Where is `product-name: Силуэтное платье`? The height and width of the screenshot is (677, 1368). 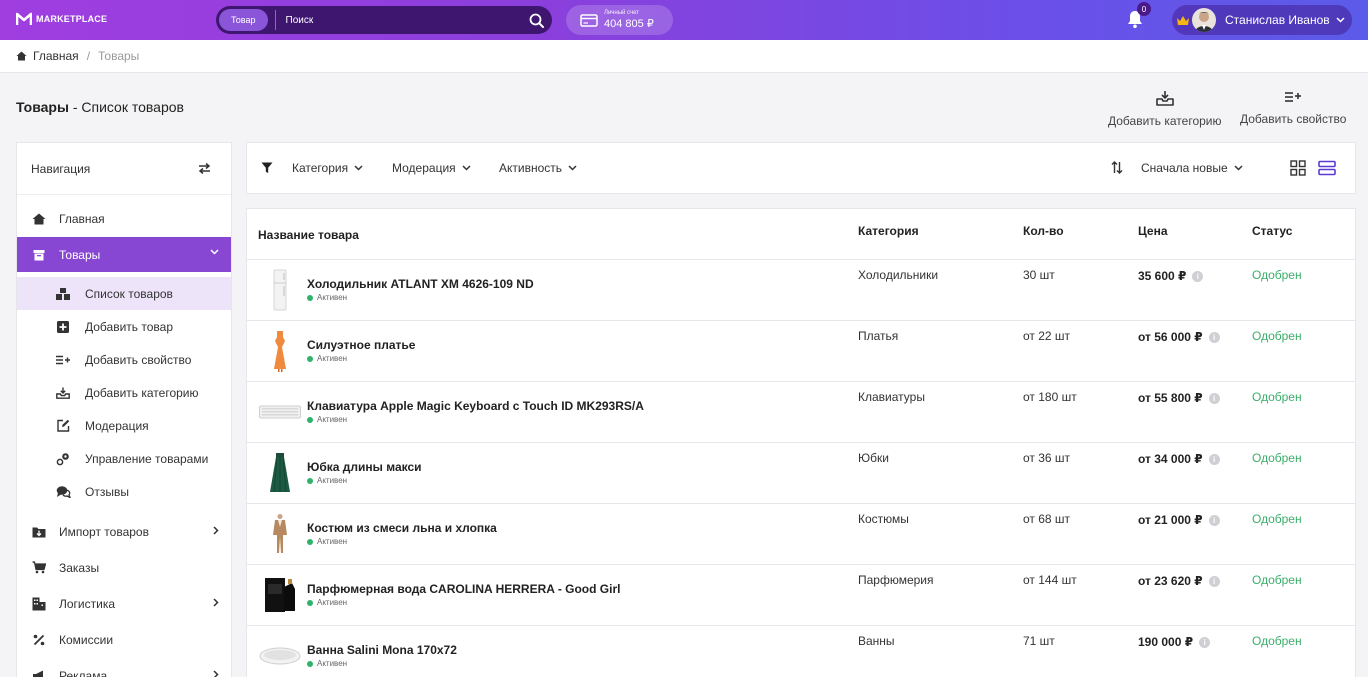
product-name: Силуэтное платье is located at coordinates (361, 345).